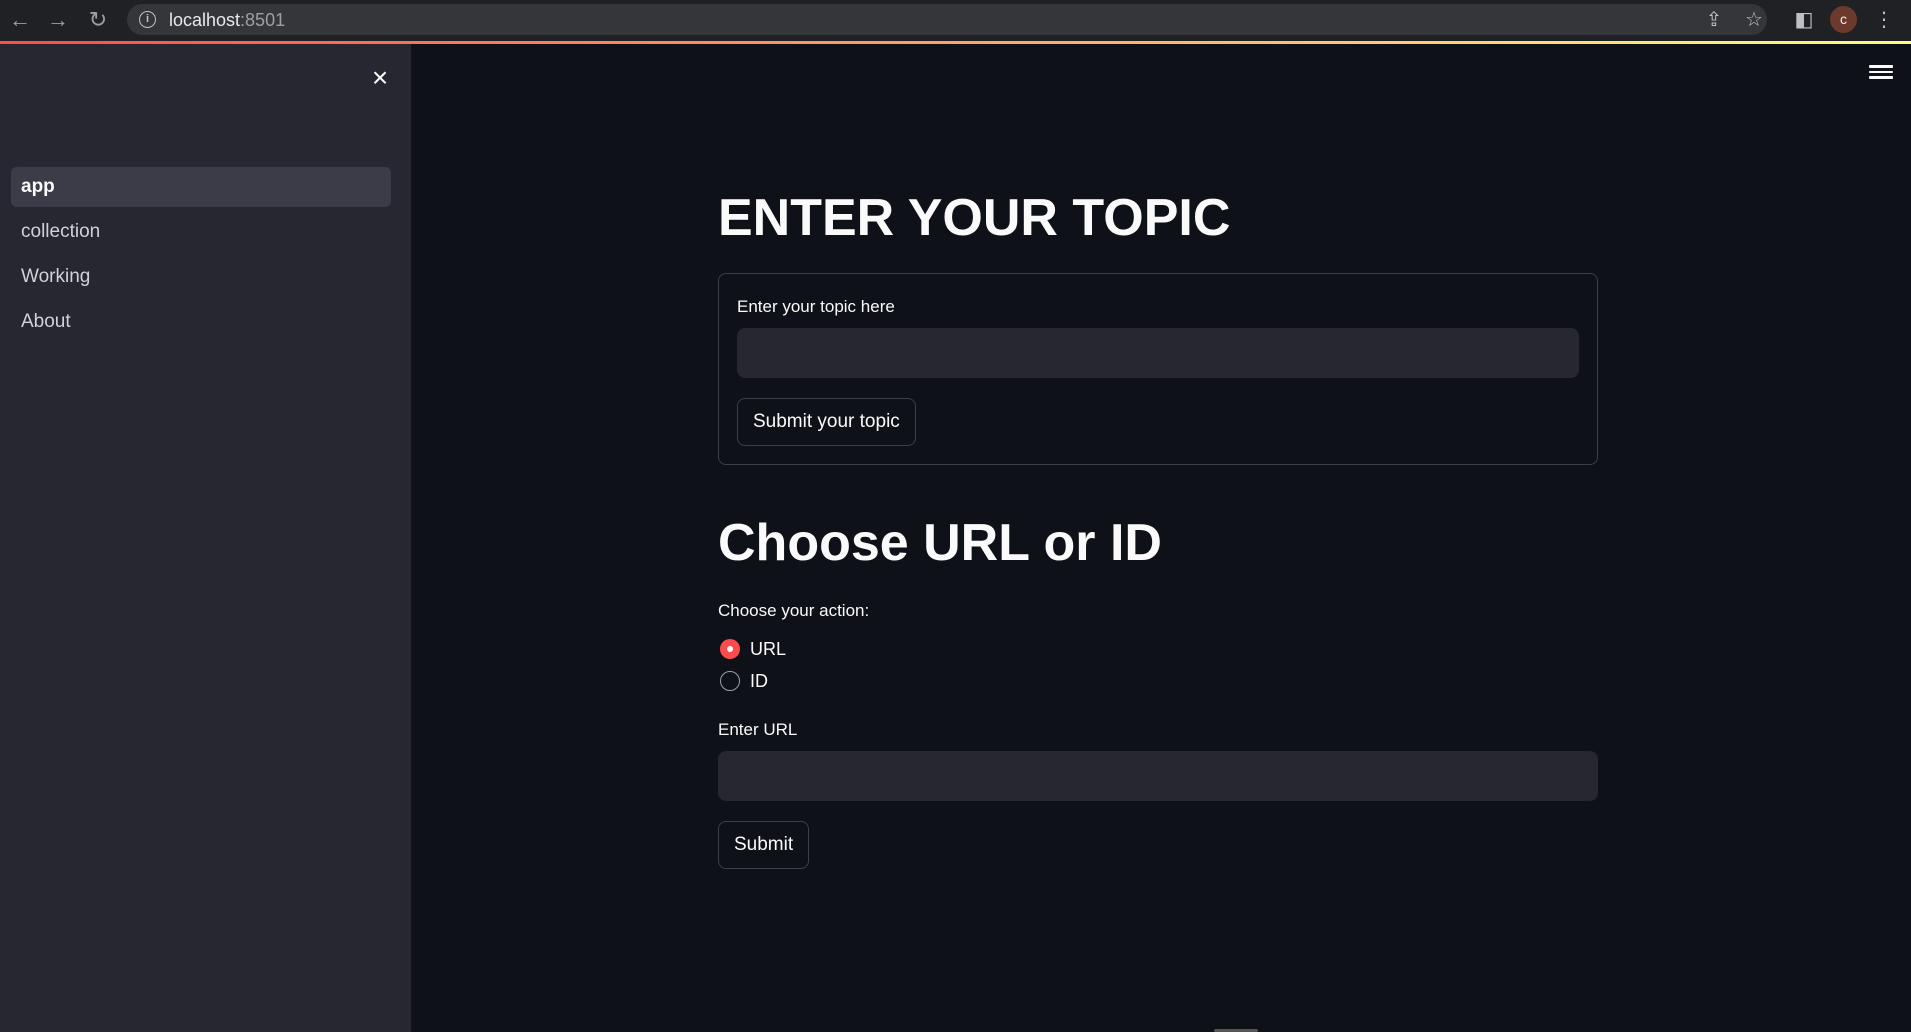  Describe the element at coordinates (794, 610) in the screenshot. I see `action-label: Choose your action:` at that location.